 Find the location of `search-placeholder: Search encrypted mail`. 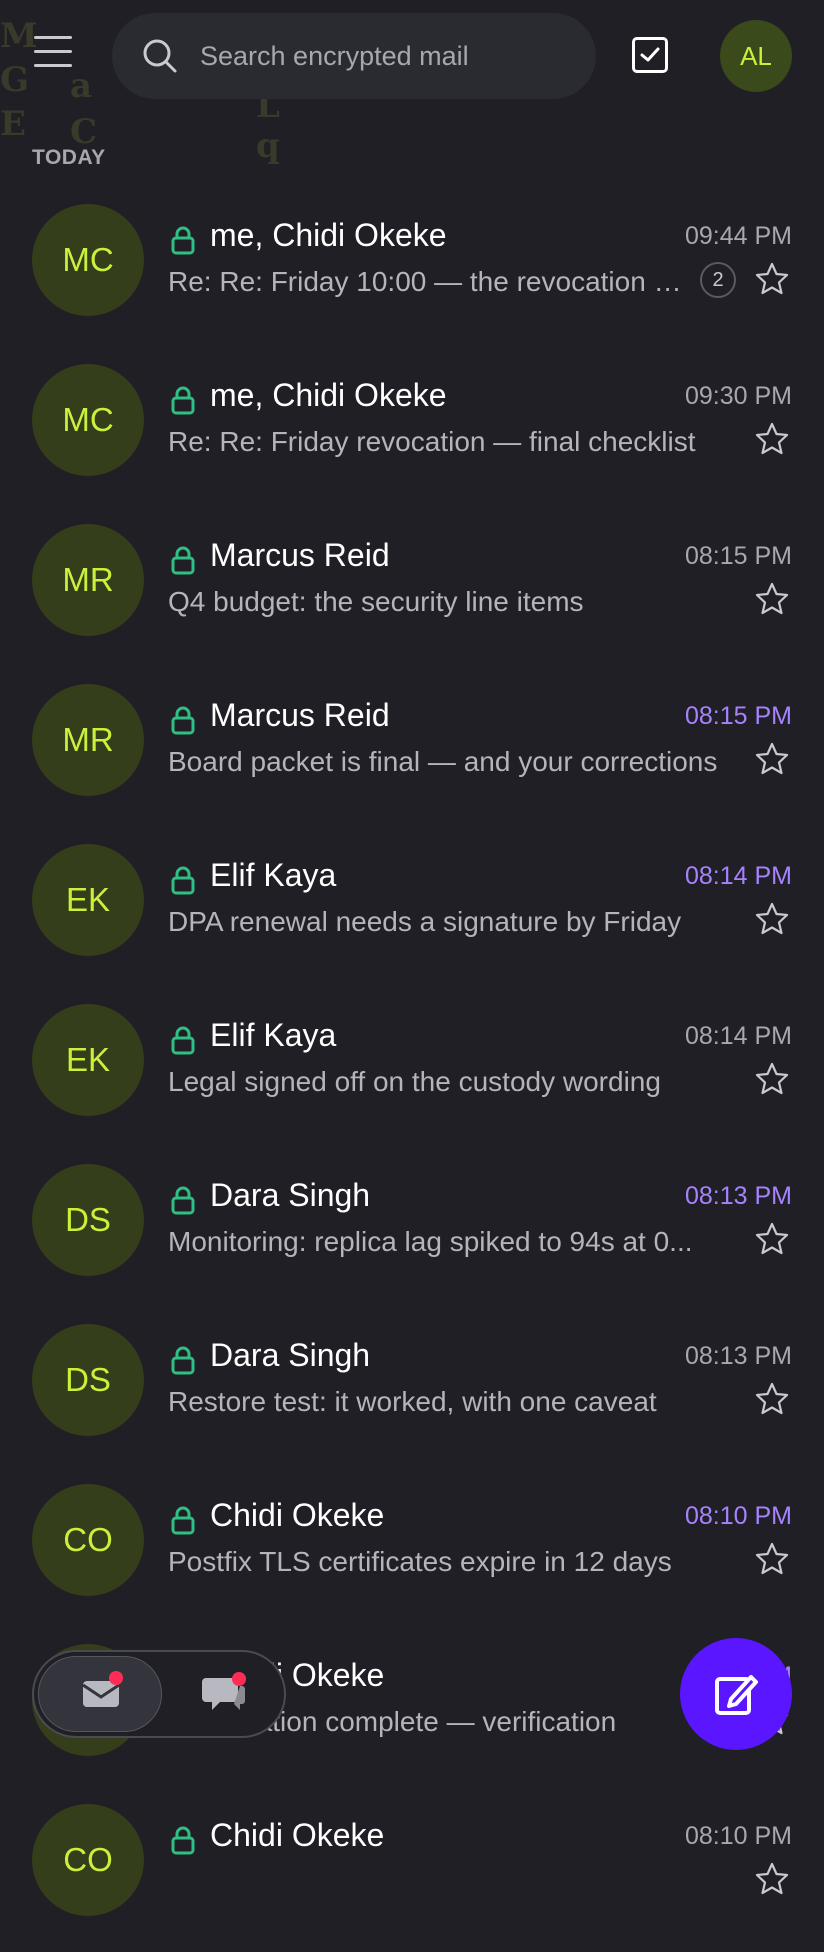

search-placeholder: Search encrypted mail is located at coordinates (334, 56).